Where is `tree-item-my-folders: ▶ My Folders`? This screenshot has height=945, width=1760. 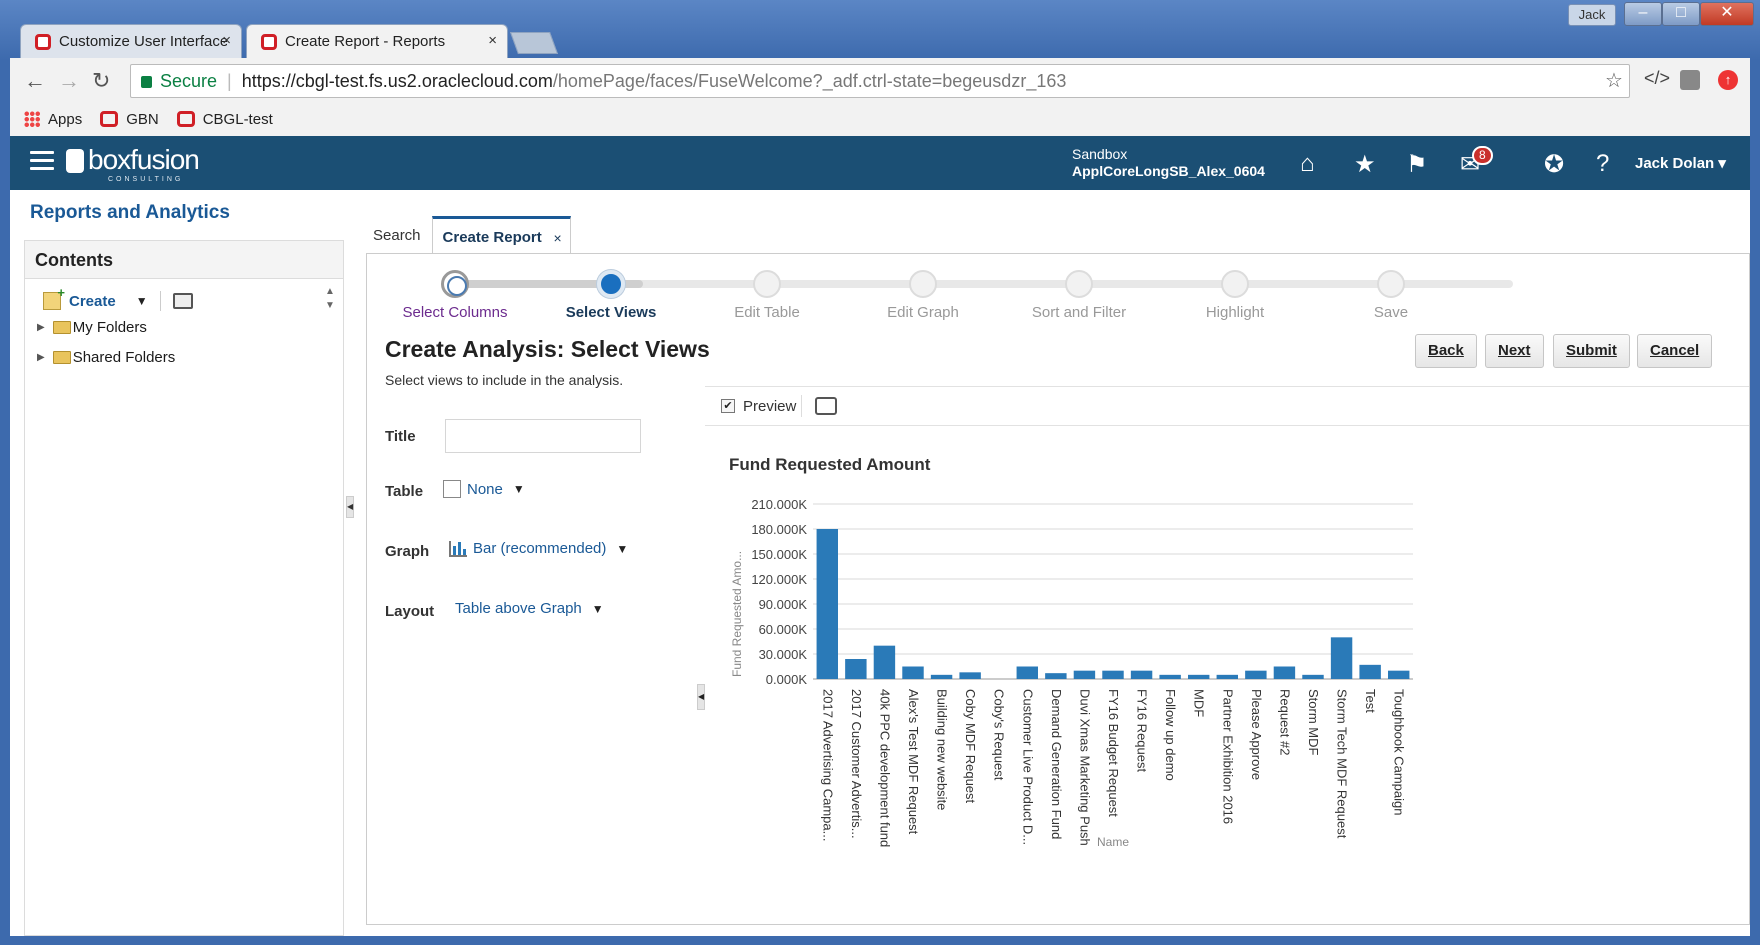
tree-item-my-folders: ▶ My Folders is located at coordinates (92, 327).